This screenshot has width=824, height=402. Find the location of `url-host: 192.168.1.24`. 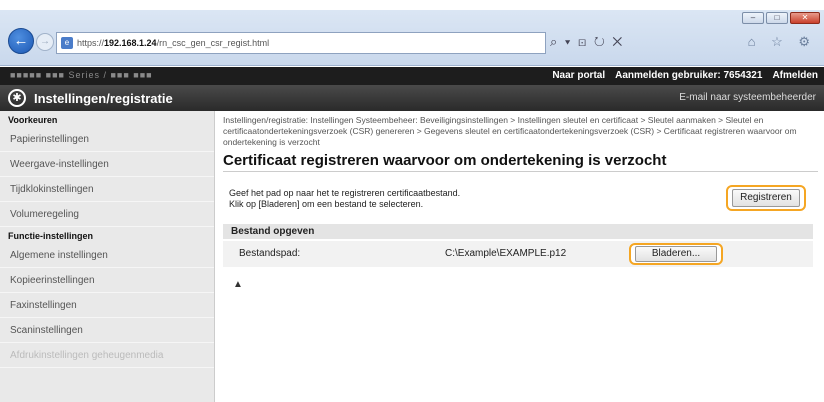

url-host: 192.168.1.24 is located at coordinates (130, 43).